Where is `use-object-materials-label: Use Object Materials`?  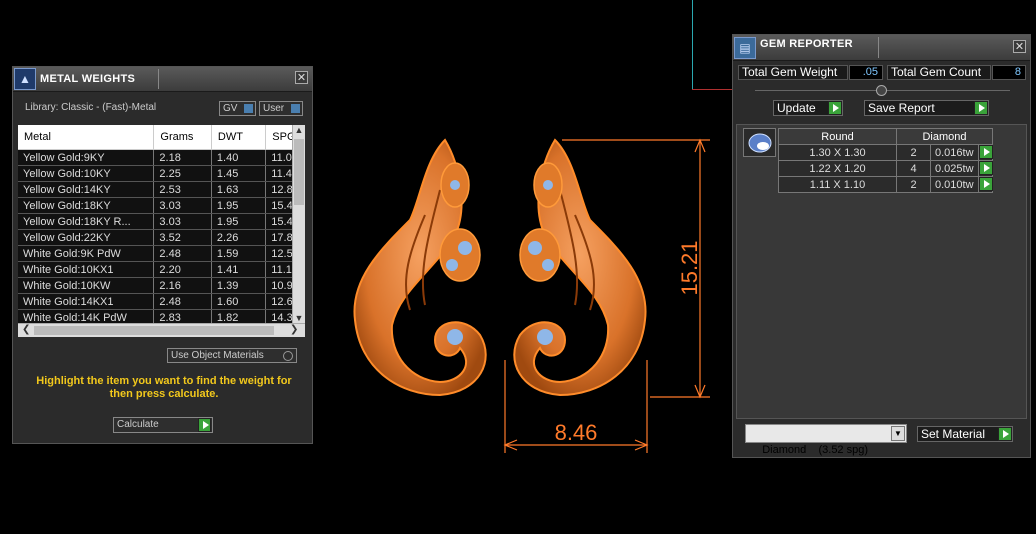 use-object-materials-label: Use Object Materials is located at coordinates (217, 355).